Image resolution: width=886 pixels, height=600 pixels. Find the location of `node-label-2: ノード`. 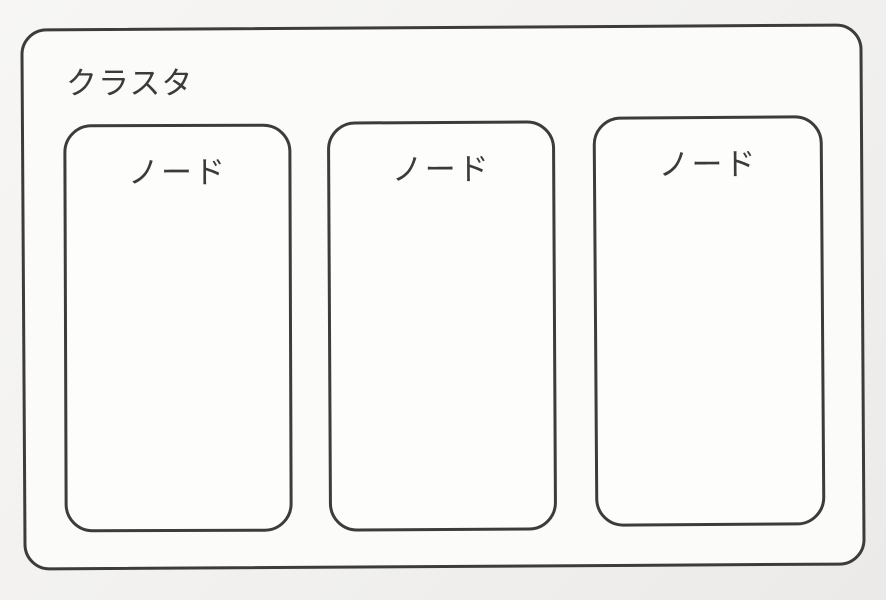

node-label-2: ノード is located at coordinates (441, 170).